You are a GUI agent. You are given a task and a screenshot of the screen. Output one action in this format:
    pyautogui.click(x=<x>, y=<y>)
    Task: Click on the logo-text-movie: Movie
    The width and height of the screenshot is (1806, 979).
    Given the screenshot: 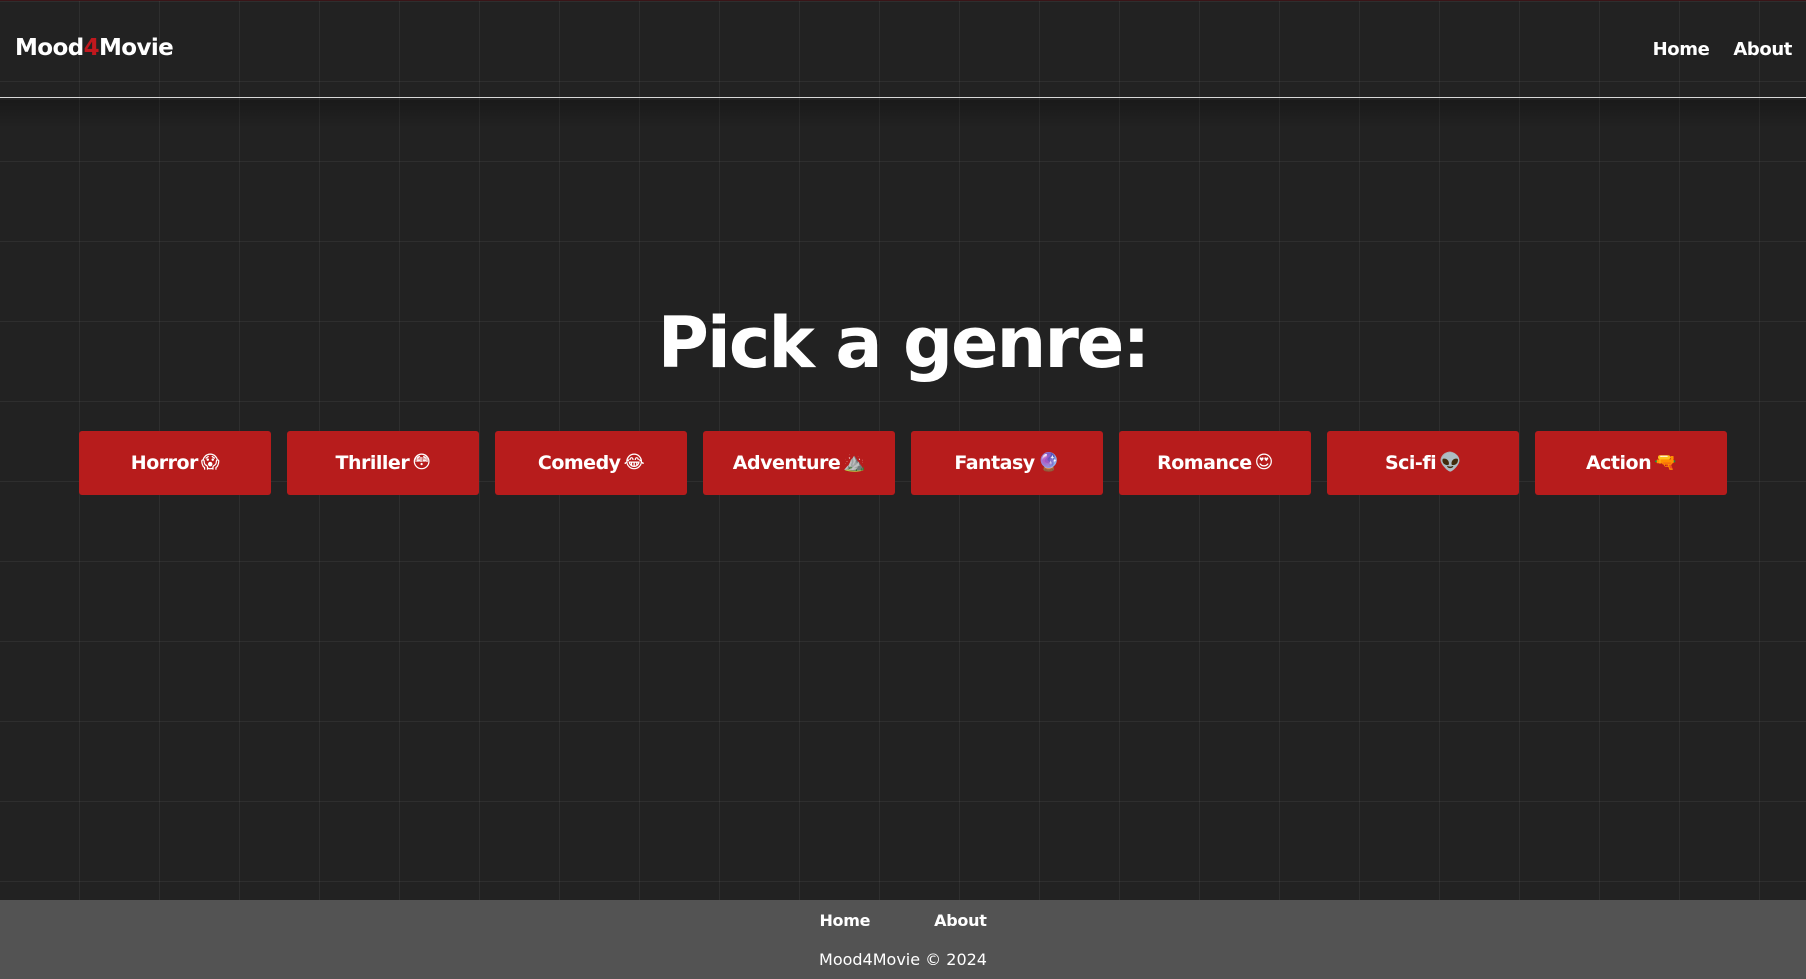 What is the action you would take?
    pyautogui.click(x=136, y=48)
    